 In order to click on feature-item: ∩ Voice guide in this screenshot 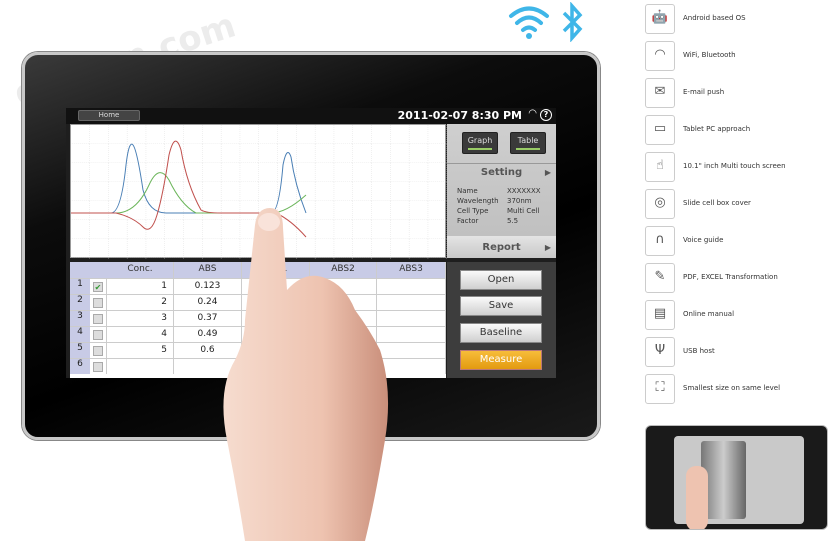, I will do `click(738, 242)`.